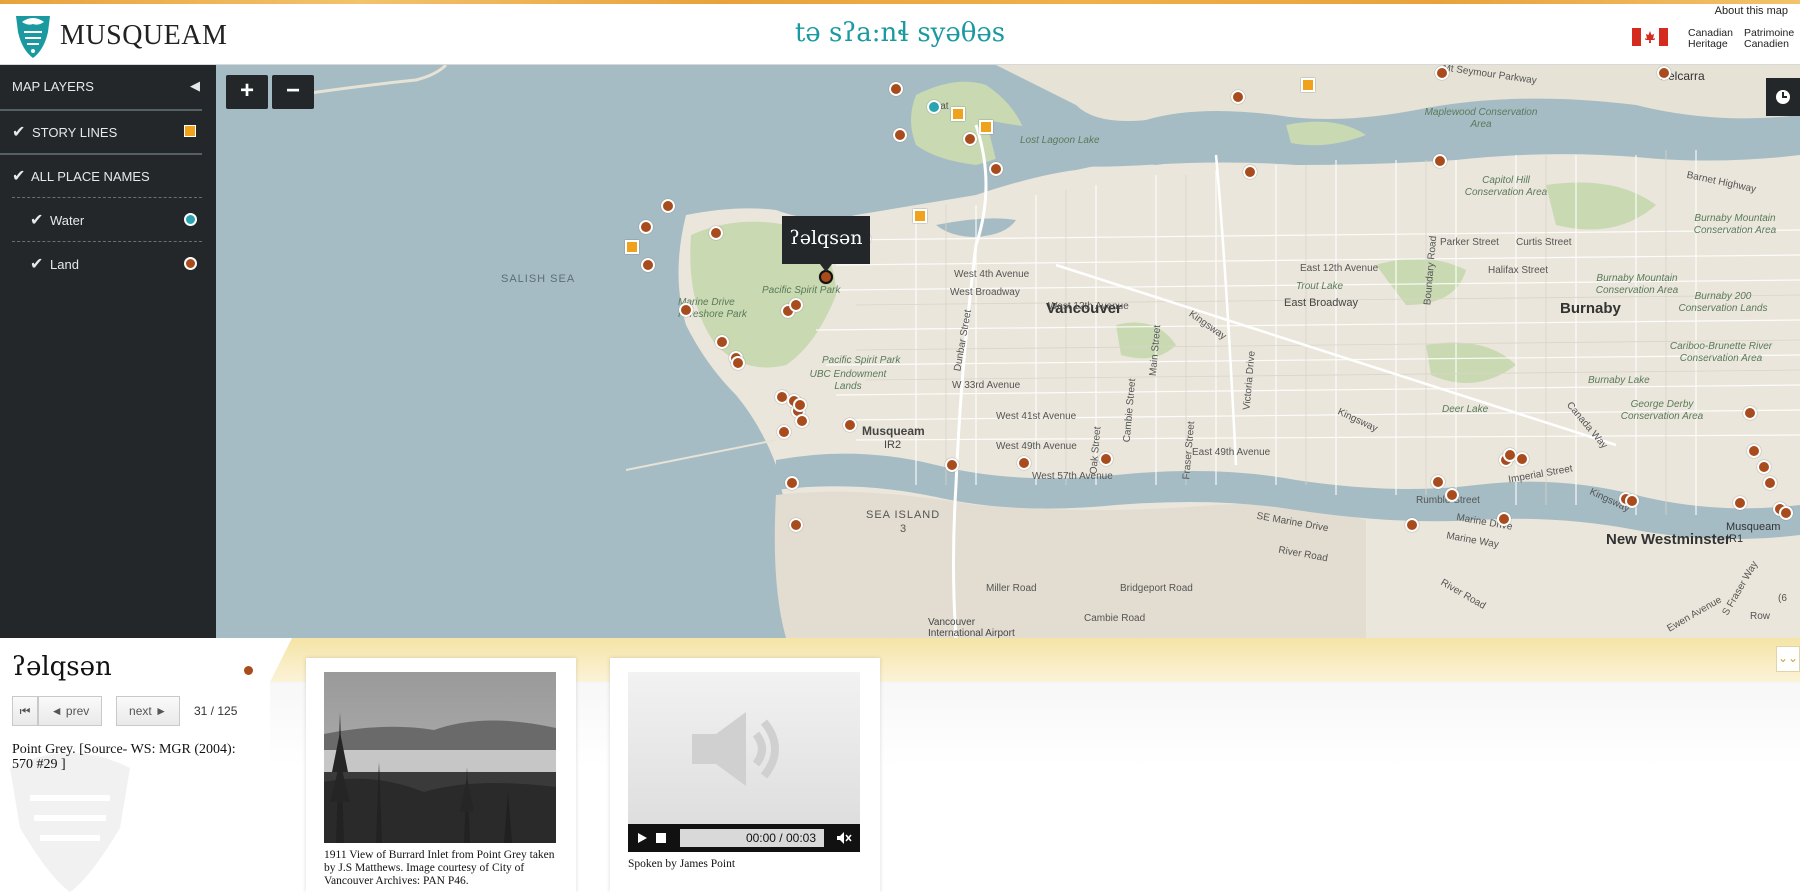 The width and height of the screenshot is (1800, 892). What do you see at coordinates (903, 529) in the screenshot?
I see `map-label-sea-island-3: 3` at bounding box center [903, 529].